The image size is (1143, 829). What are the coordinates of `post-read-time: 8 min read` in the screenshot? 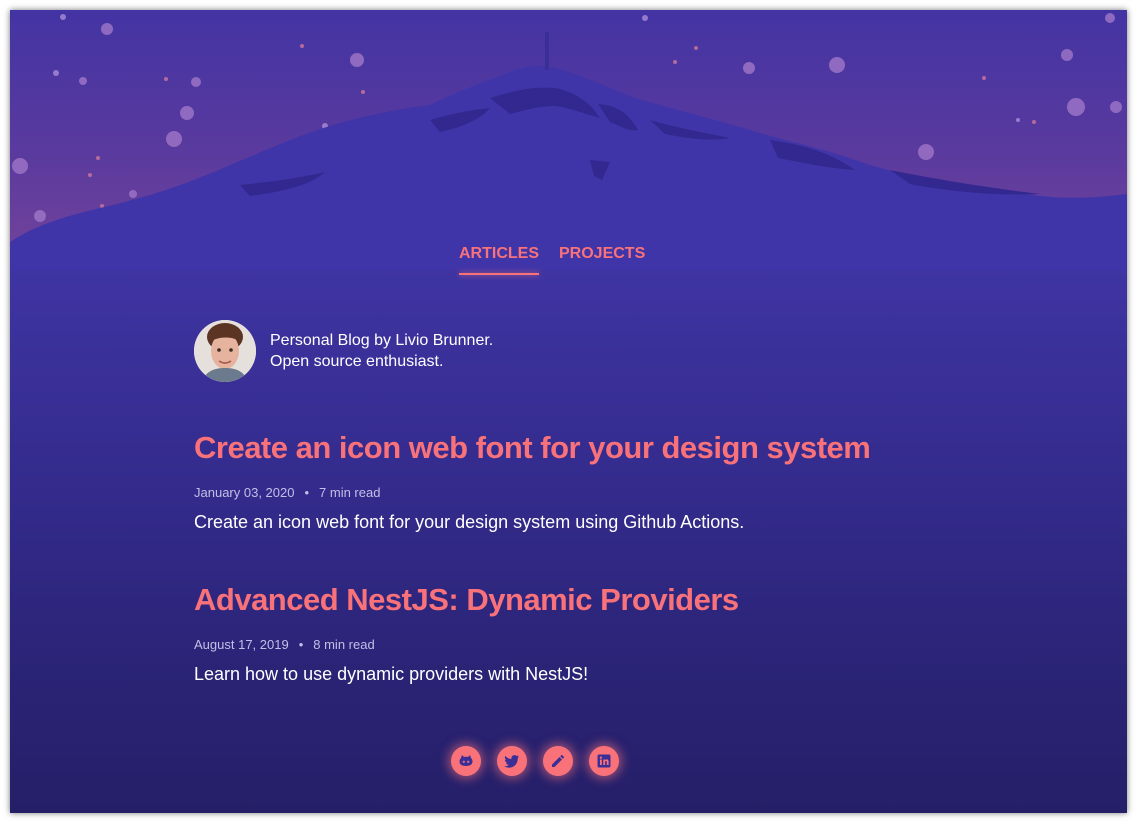 It's located at (344, 644).